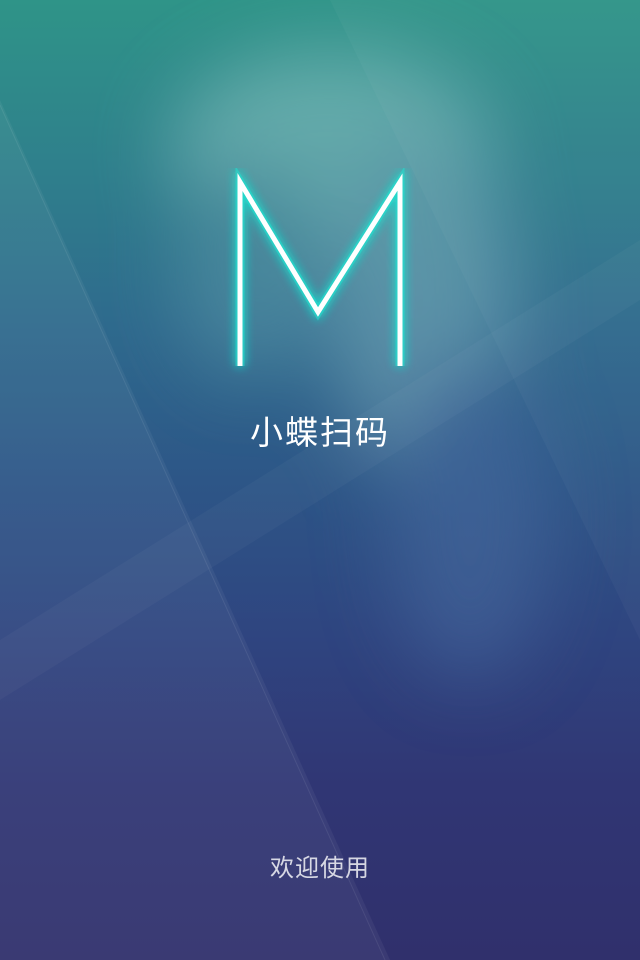 This screenshot has width=640, height=960. I want to click on app-logo, so click(320, 273).